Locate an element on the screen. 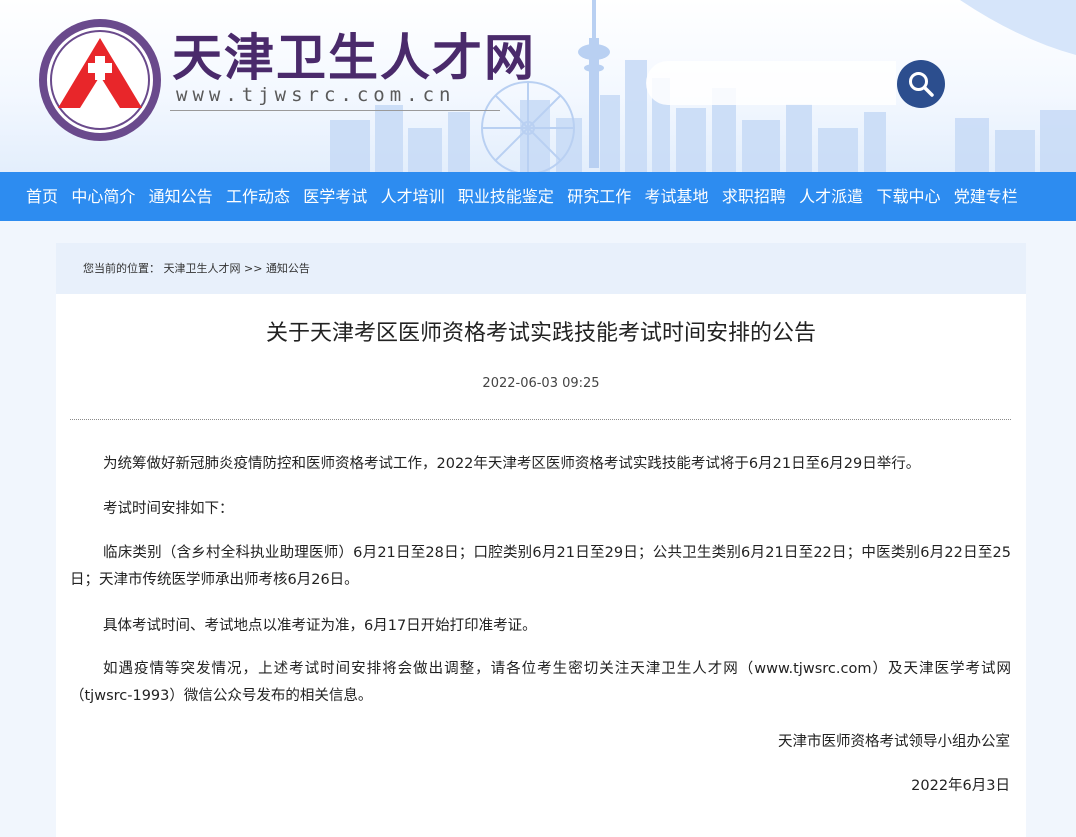  site-url-underline is located at coordinates (335, 110).